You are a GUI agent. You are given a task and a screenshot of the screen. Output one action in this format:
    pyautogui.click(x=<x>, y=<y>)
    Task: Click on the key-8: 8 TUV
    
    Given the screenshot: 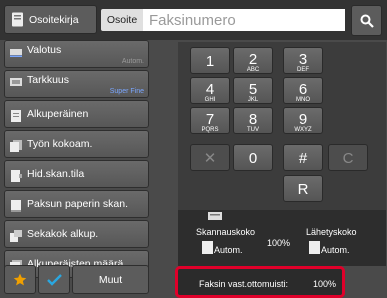 What is the action you would take?
    pyautogui.click(x=253, y=120)
    